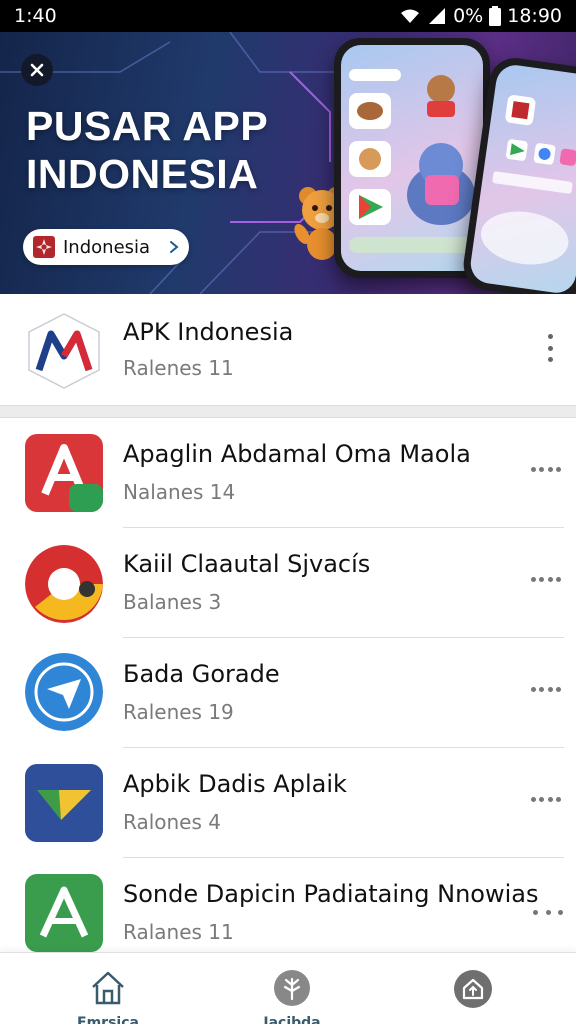 Image resolution: width=576 pixels, height=1024 pixels. I want to click on banner-title: PUSAR APP INDONESIA, so click(176, 150).